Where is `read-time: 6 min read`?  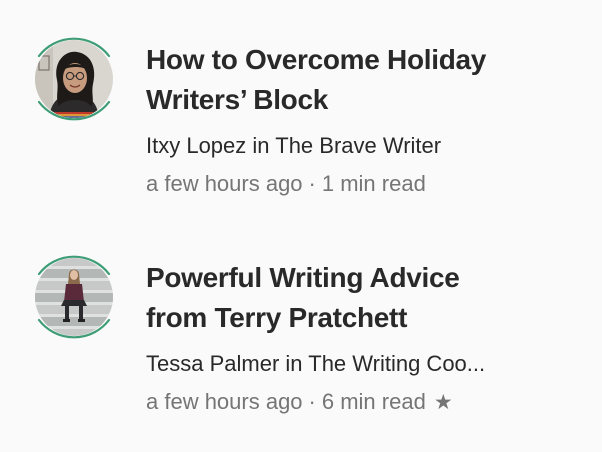
read-time: 6 min read is located at coordinates (373, 401).